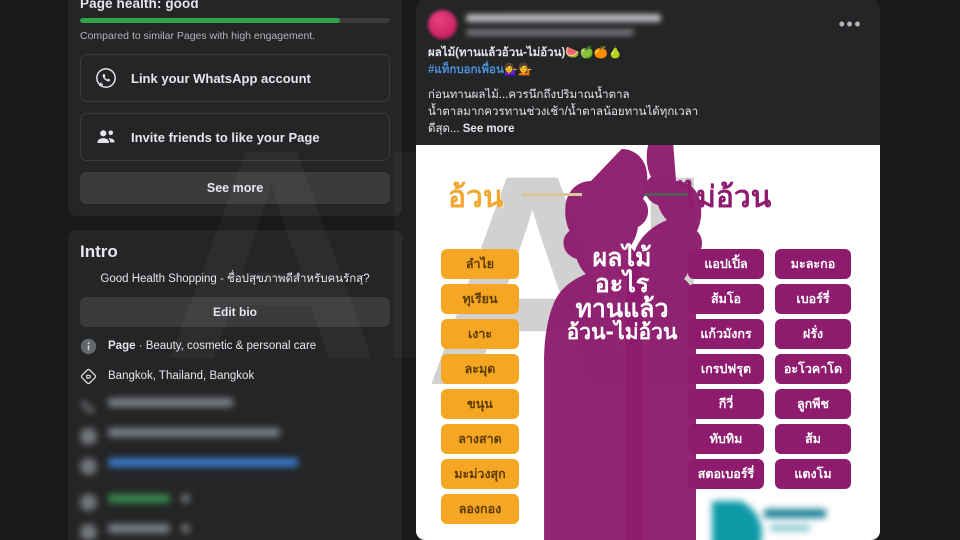 The height and width of the screenshot is (540, 960). What do you see at coordinates (622, 309) in the screenshot?
I see `center-line-3: ทานแล้ว` at bounding box center [622, 309].